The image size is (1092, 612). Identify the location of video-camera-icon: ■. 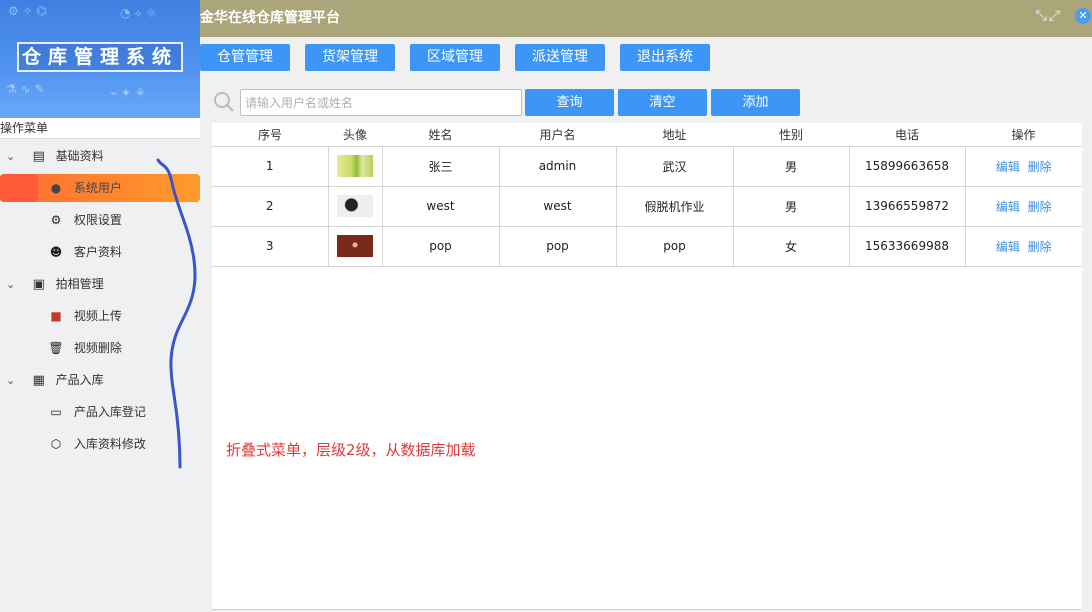
(56, 316).